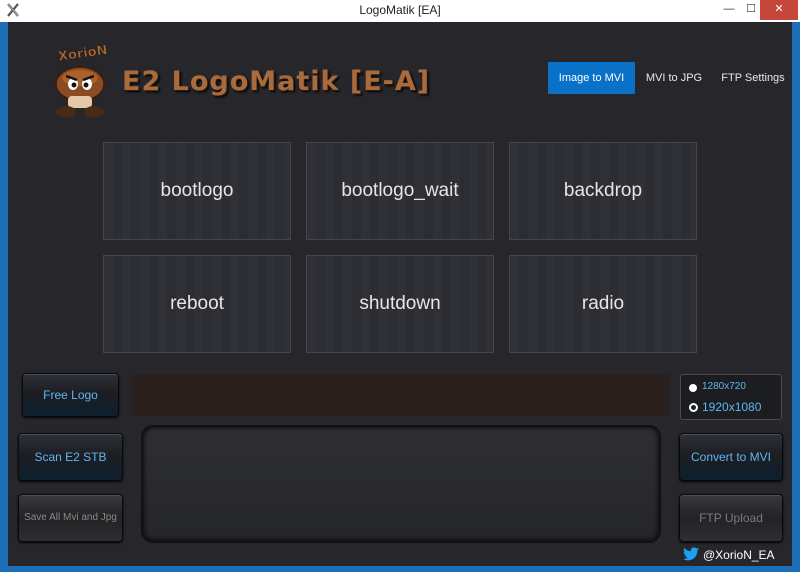  Describe the element at coordinates (731, 518) in the screenshot. I see `ftp-upload-button: FTP Upload` at that location.